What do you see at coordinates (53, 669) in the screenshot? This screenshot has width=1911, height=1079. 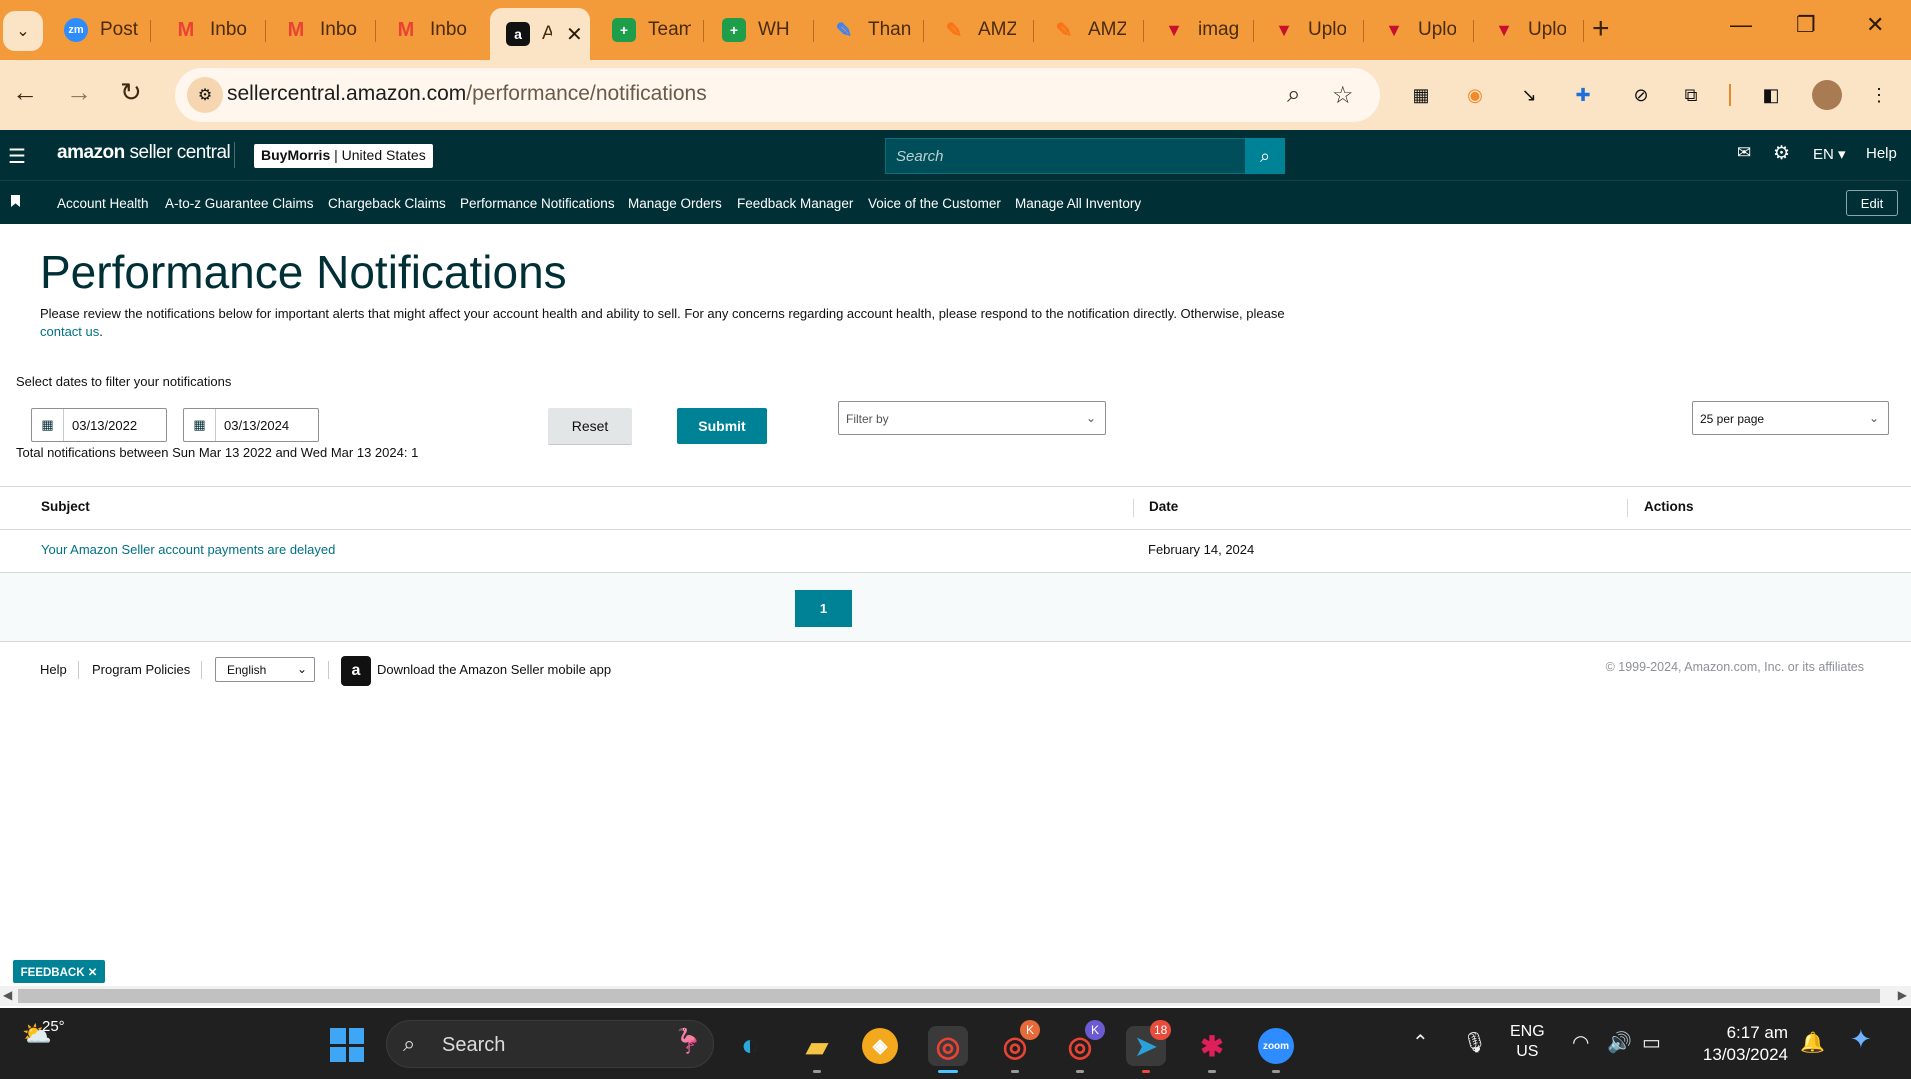 I see `footer-help-link: Help` at bounding box center [53, 669].